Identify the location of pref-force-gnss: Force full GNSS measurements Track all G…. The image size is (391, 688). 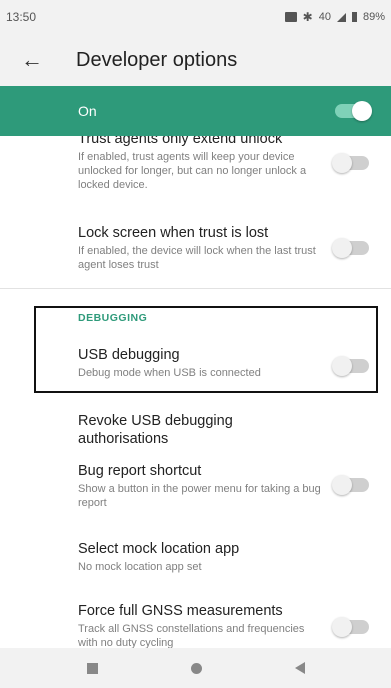
(195, 623).